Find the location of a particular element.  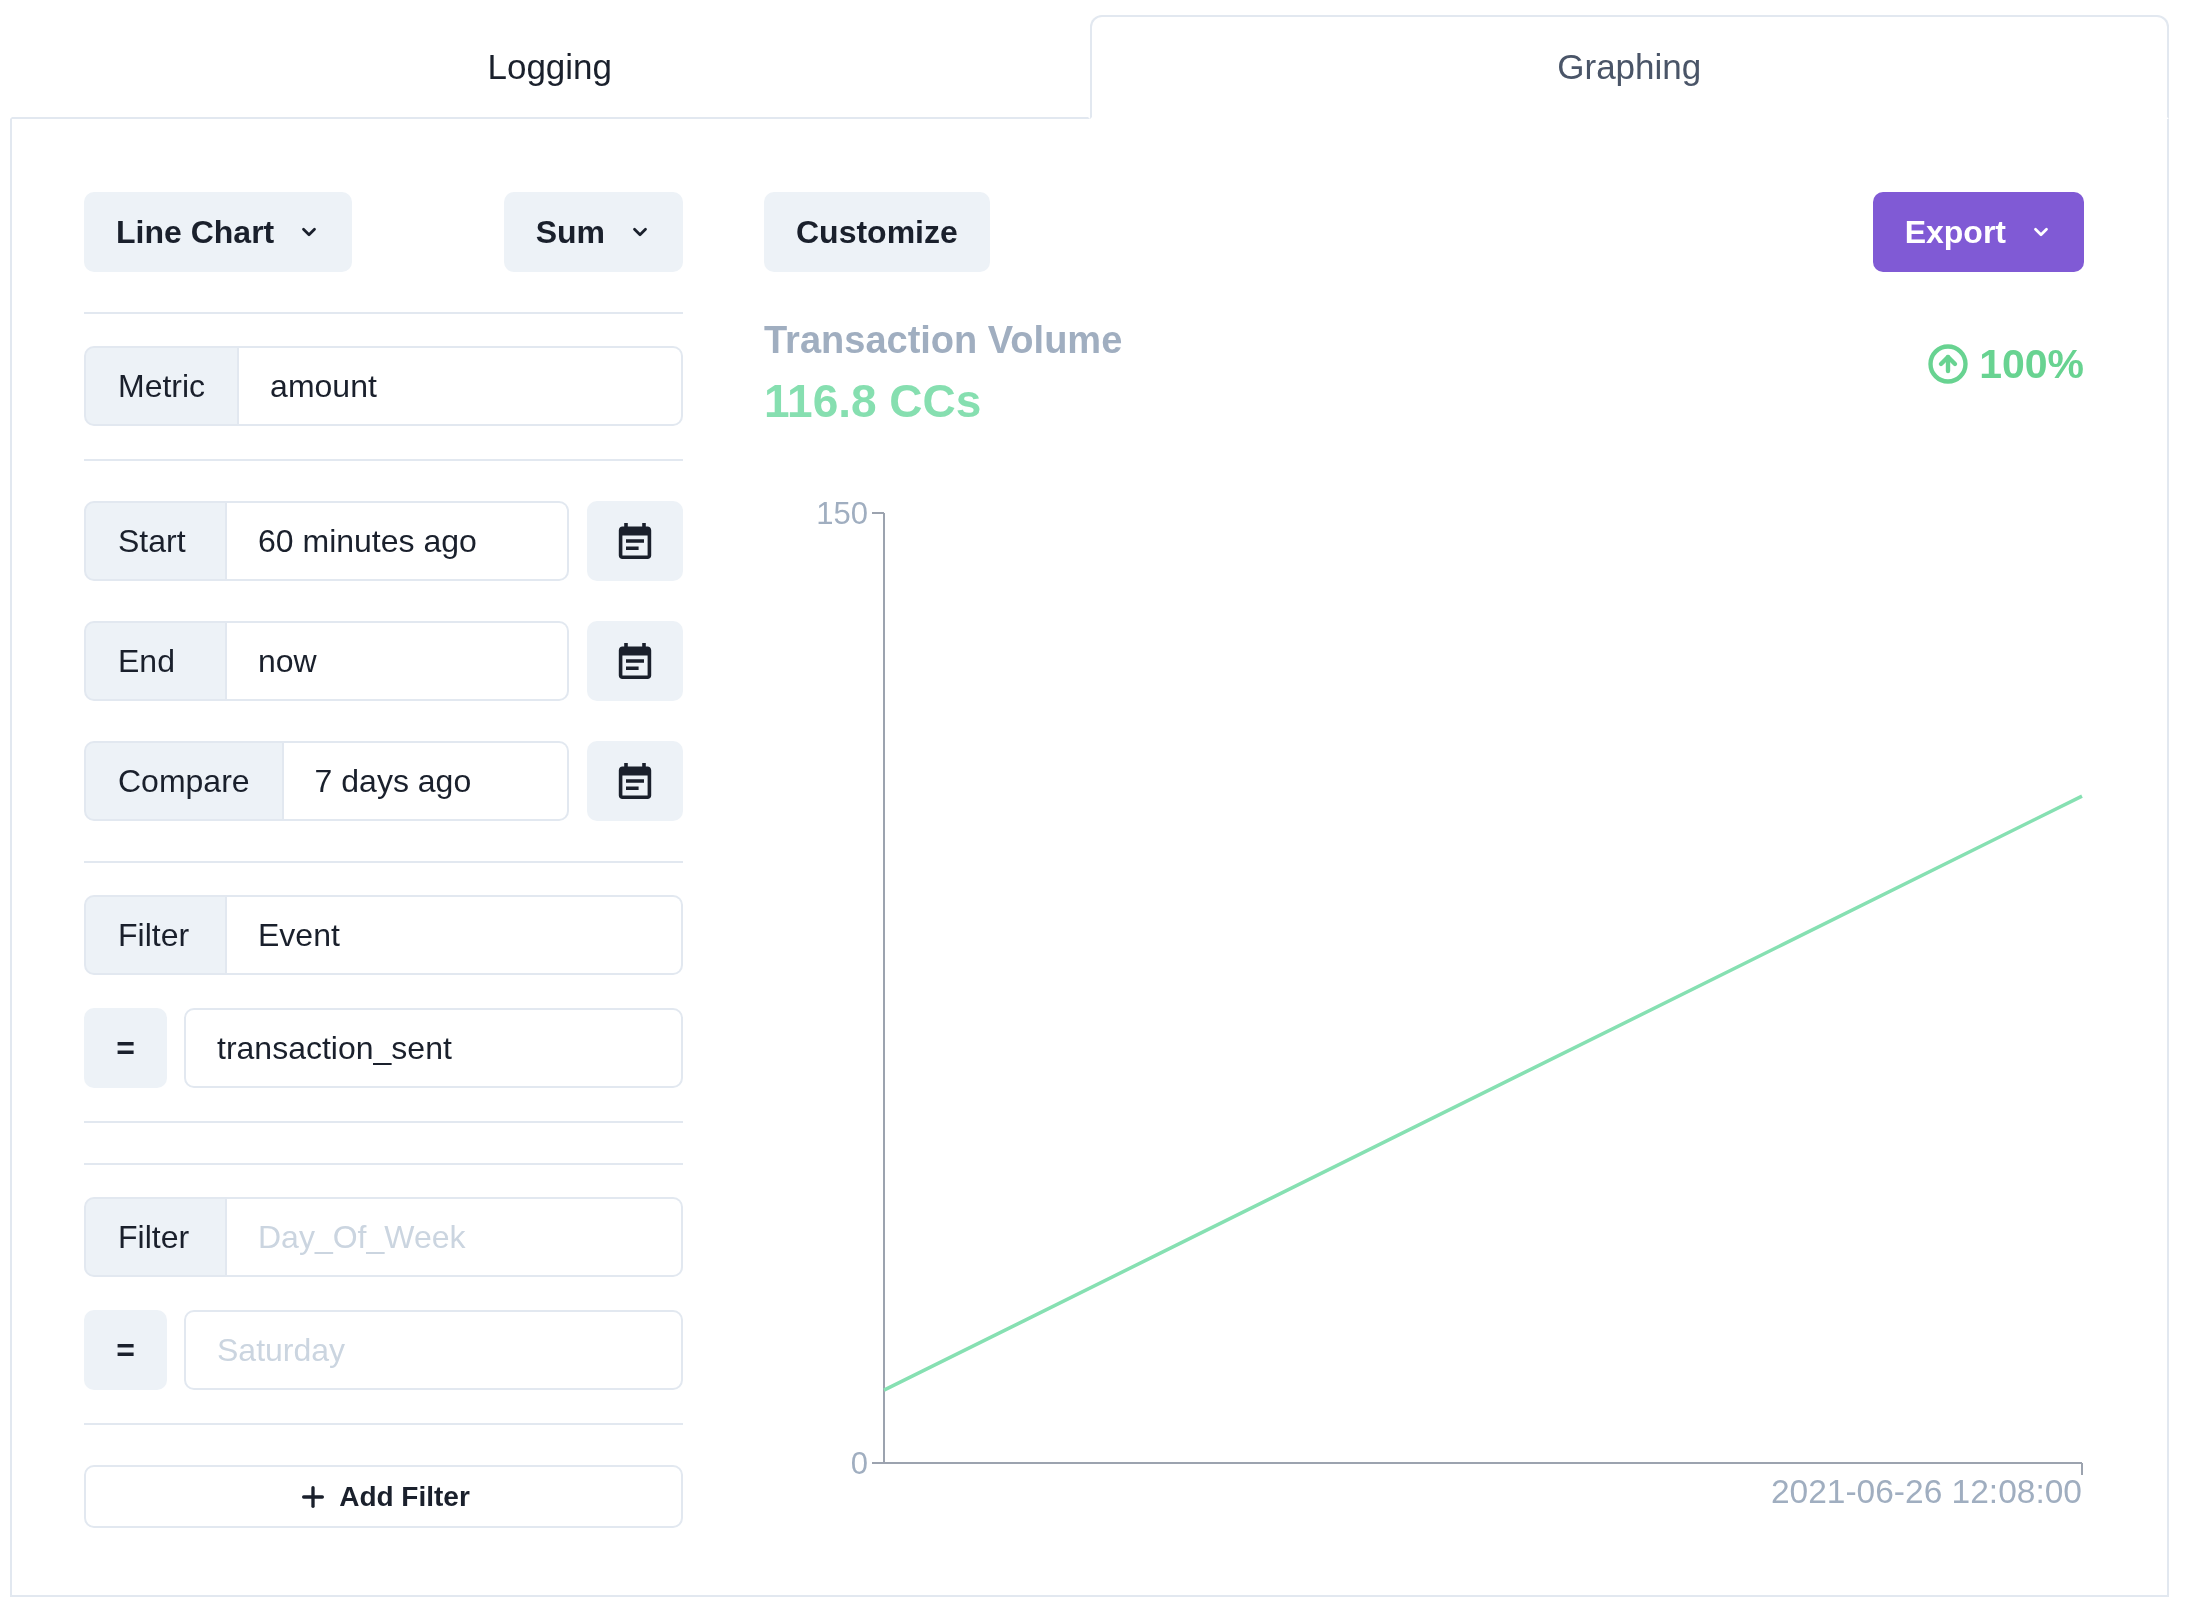

export-button: Export is located at coordinates (1978, 232).